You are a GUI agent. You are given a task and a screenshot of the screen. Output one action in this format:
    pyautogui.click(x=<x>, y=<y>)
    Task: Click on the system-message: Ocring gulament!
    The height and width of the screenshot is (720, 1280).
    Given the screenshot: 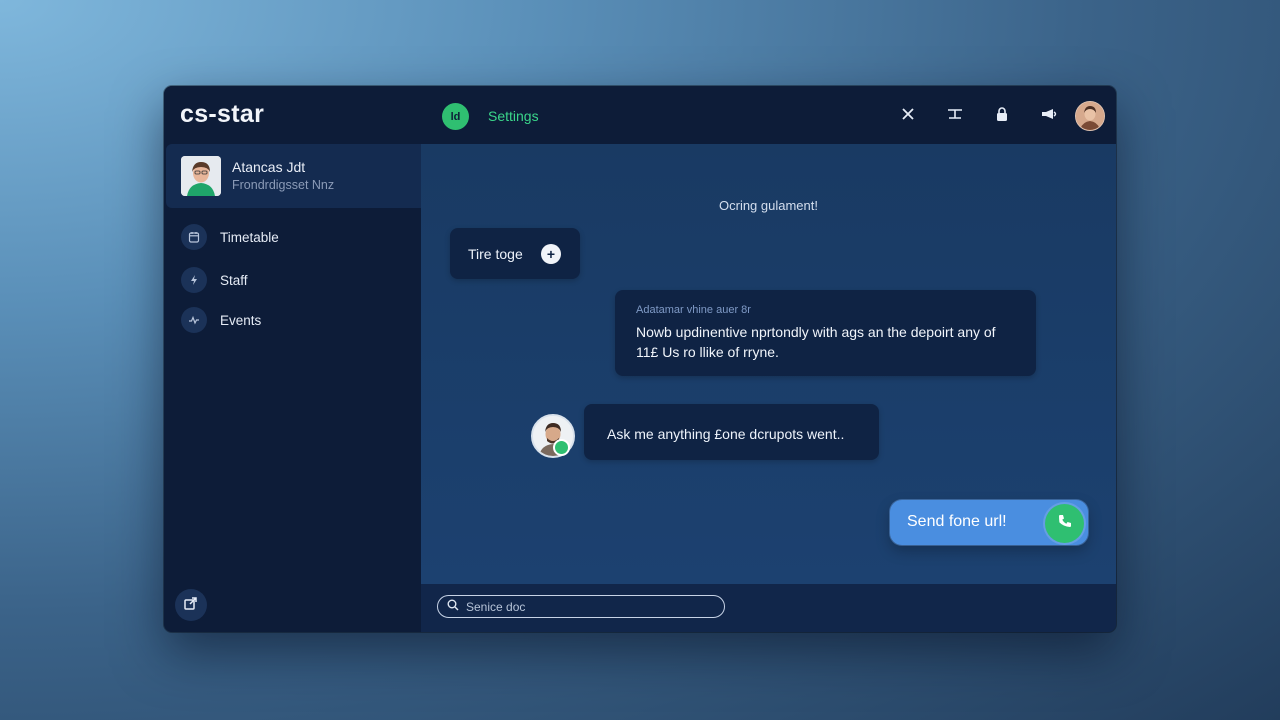 What is the action you would take?
    pyautogui.click(x=768, y=205)
    